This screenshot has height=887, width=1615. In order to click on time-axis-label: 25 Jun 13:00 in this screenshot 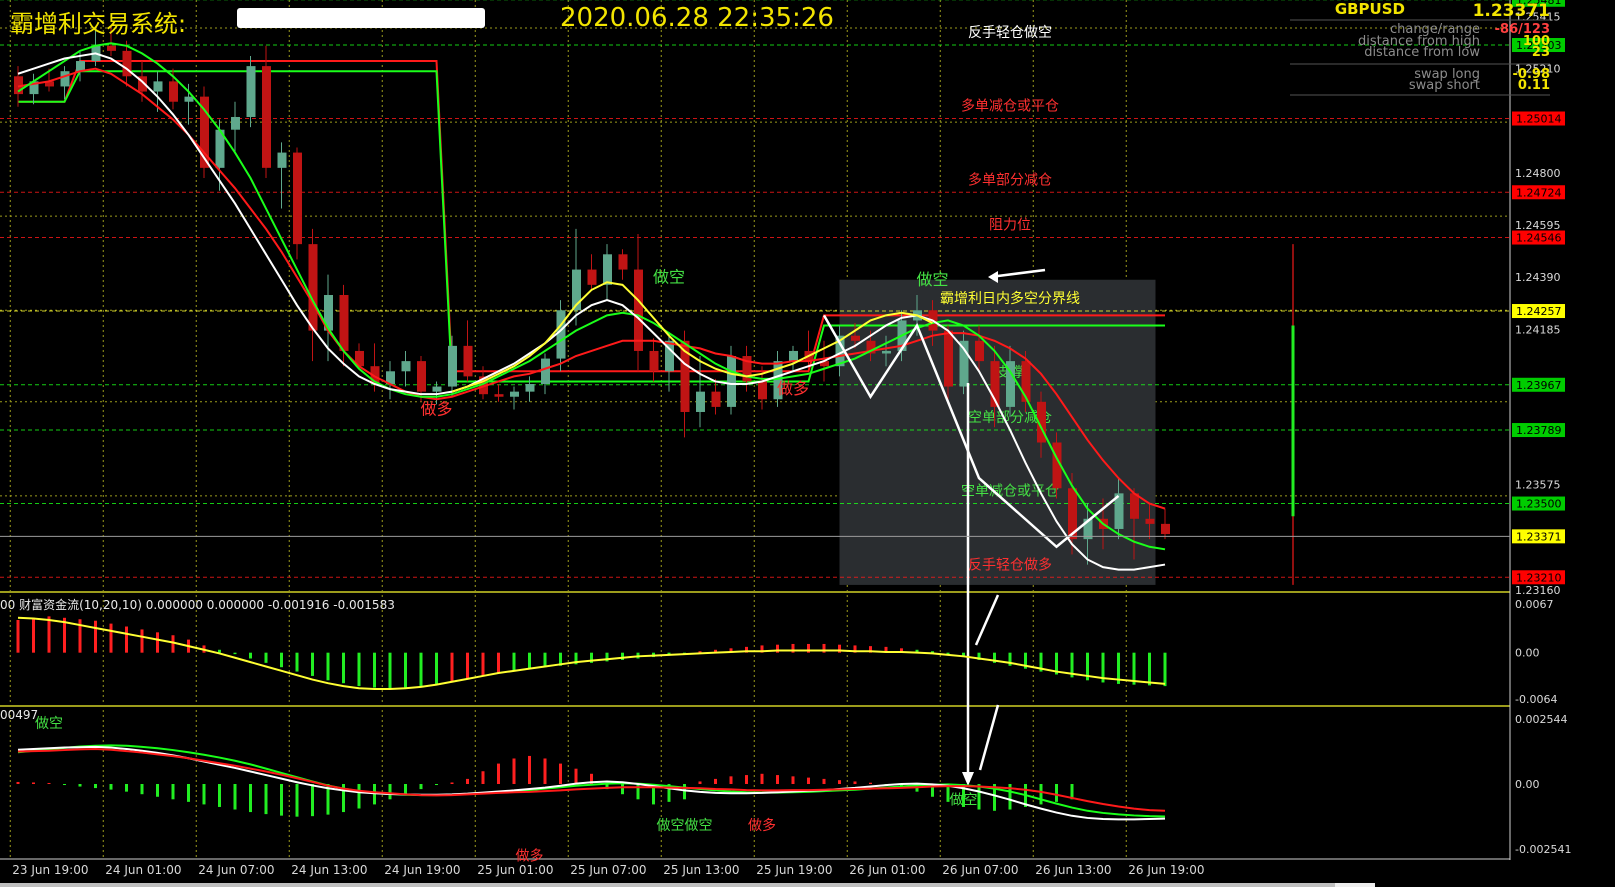, I will do `click(701, 870)`.